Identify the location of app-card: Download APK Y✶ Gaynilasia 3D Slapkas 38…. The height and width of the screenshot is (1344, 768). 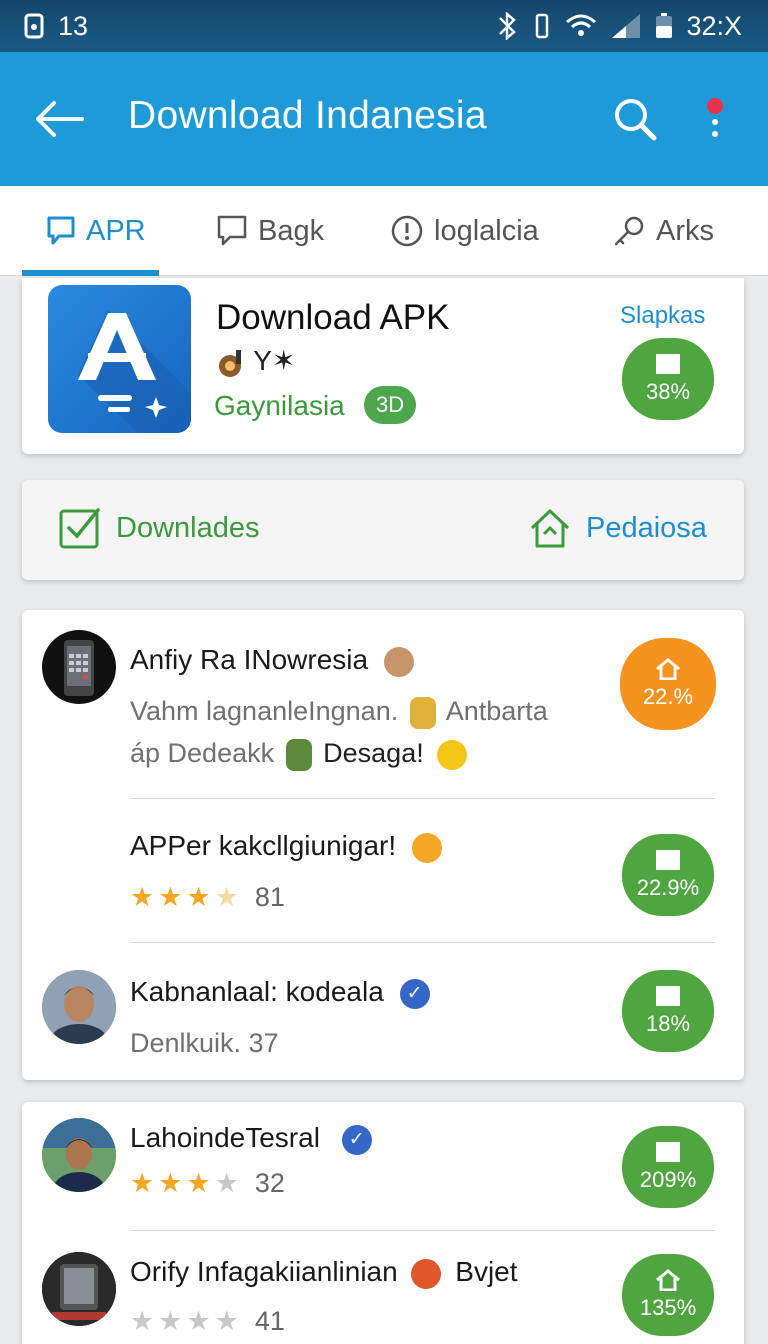
(383, 366).